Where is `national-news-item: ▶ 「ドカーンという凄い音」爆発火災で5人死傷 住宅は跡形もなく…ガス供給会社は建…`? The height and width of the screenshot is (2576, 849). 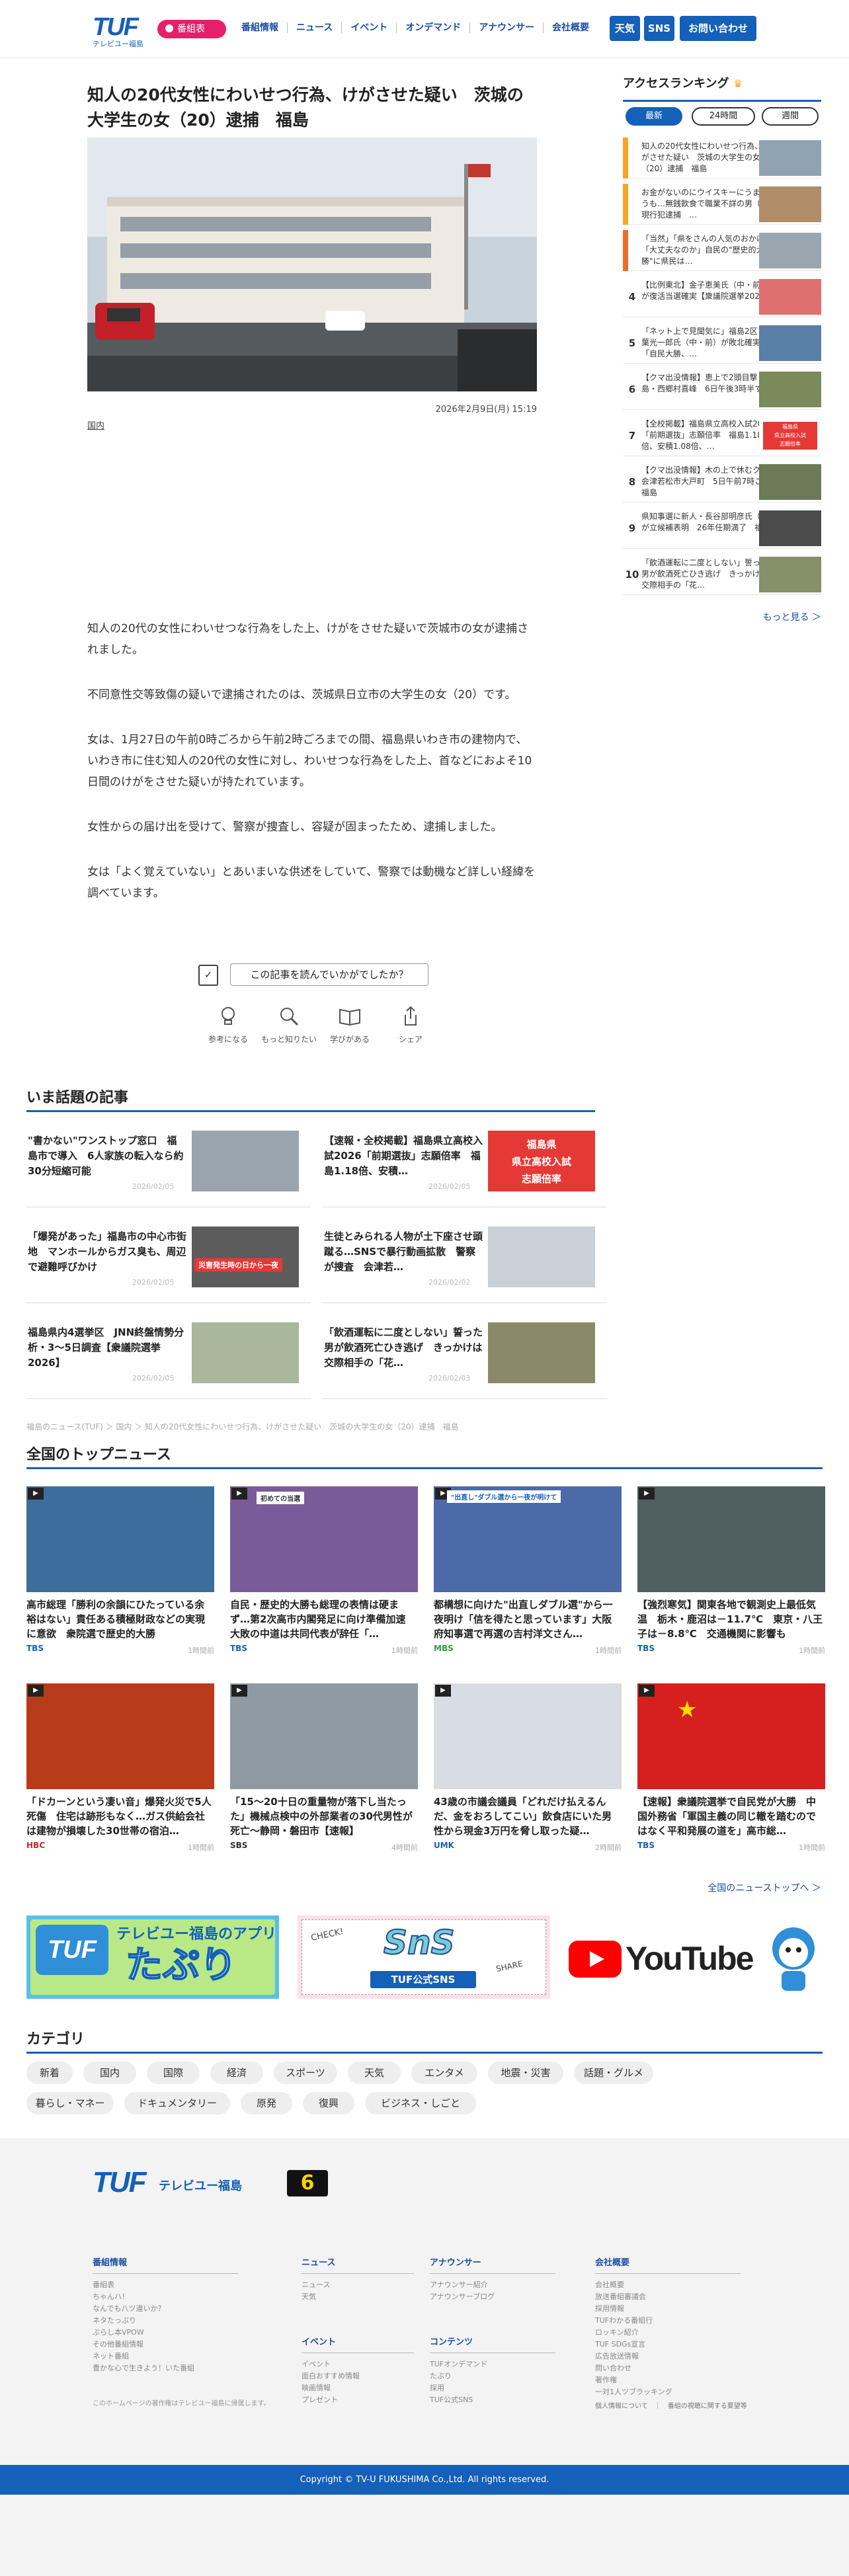 national-news-item: ▶ 「ドカーンという凄い音」爆発火災で5人死傷 住宅は跡形もなく…ガス供給会社は建… is located at coordinates (120, 1769).